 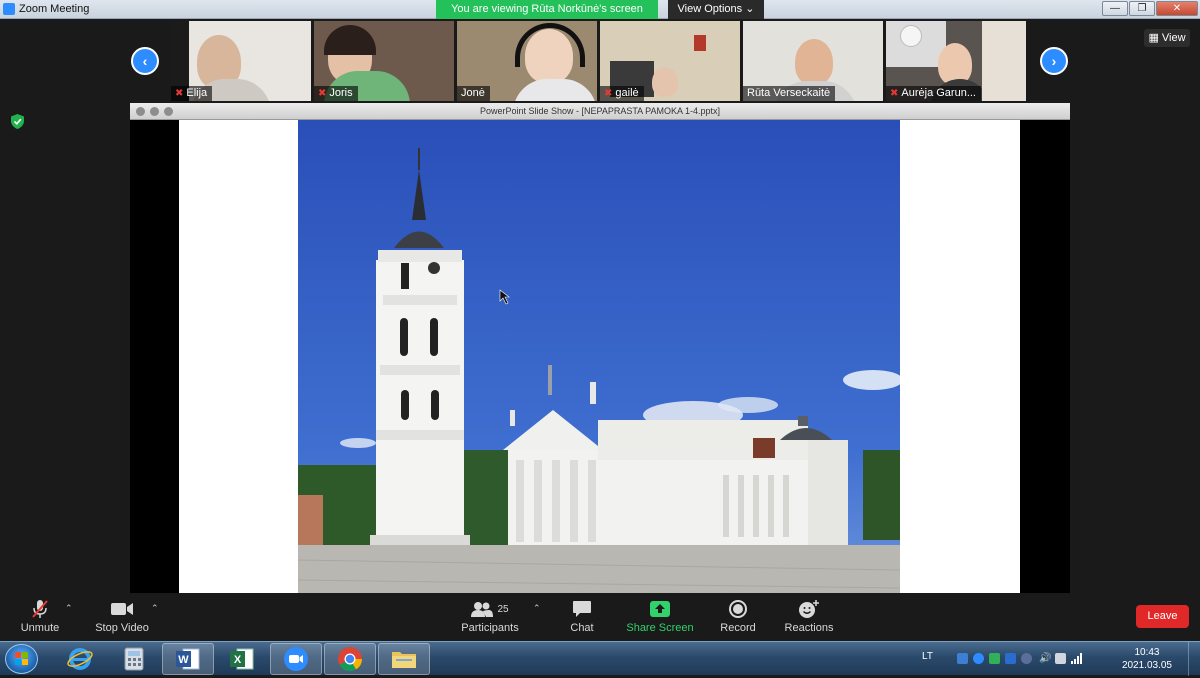 What do you see at coordinates (9, 9) in the screenshot?
I see `zoom-app-icon` at bounding box center [9, 9].